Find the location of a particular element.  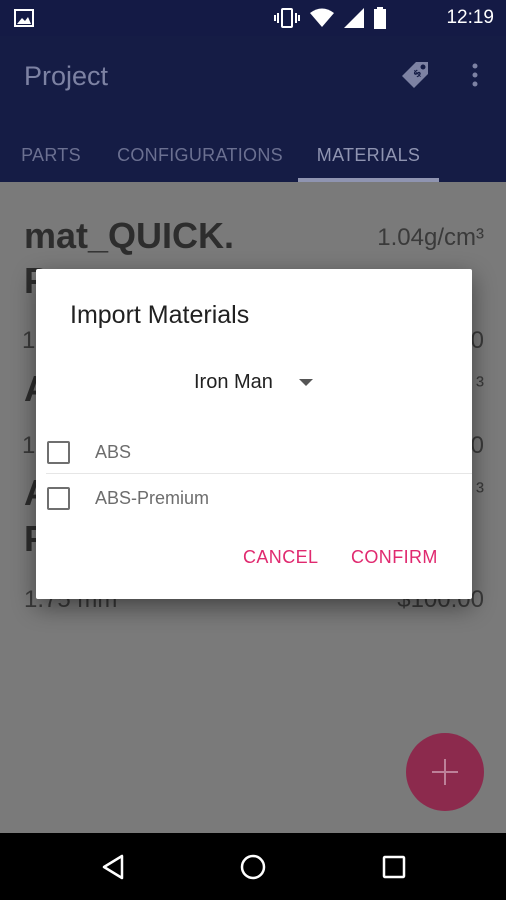

status-bar: 12:19 is located at coordinates (253, 18).